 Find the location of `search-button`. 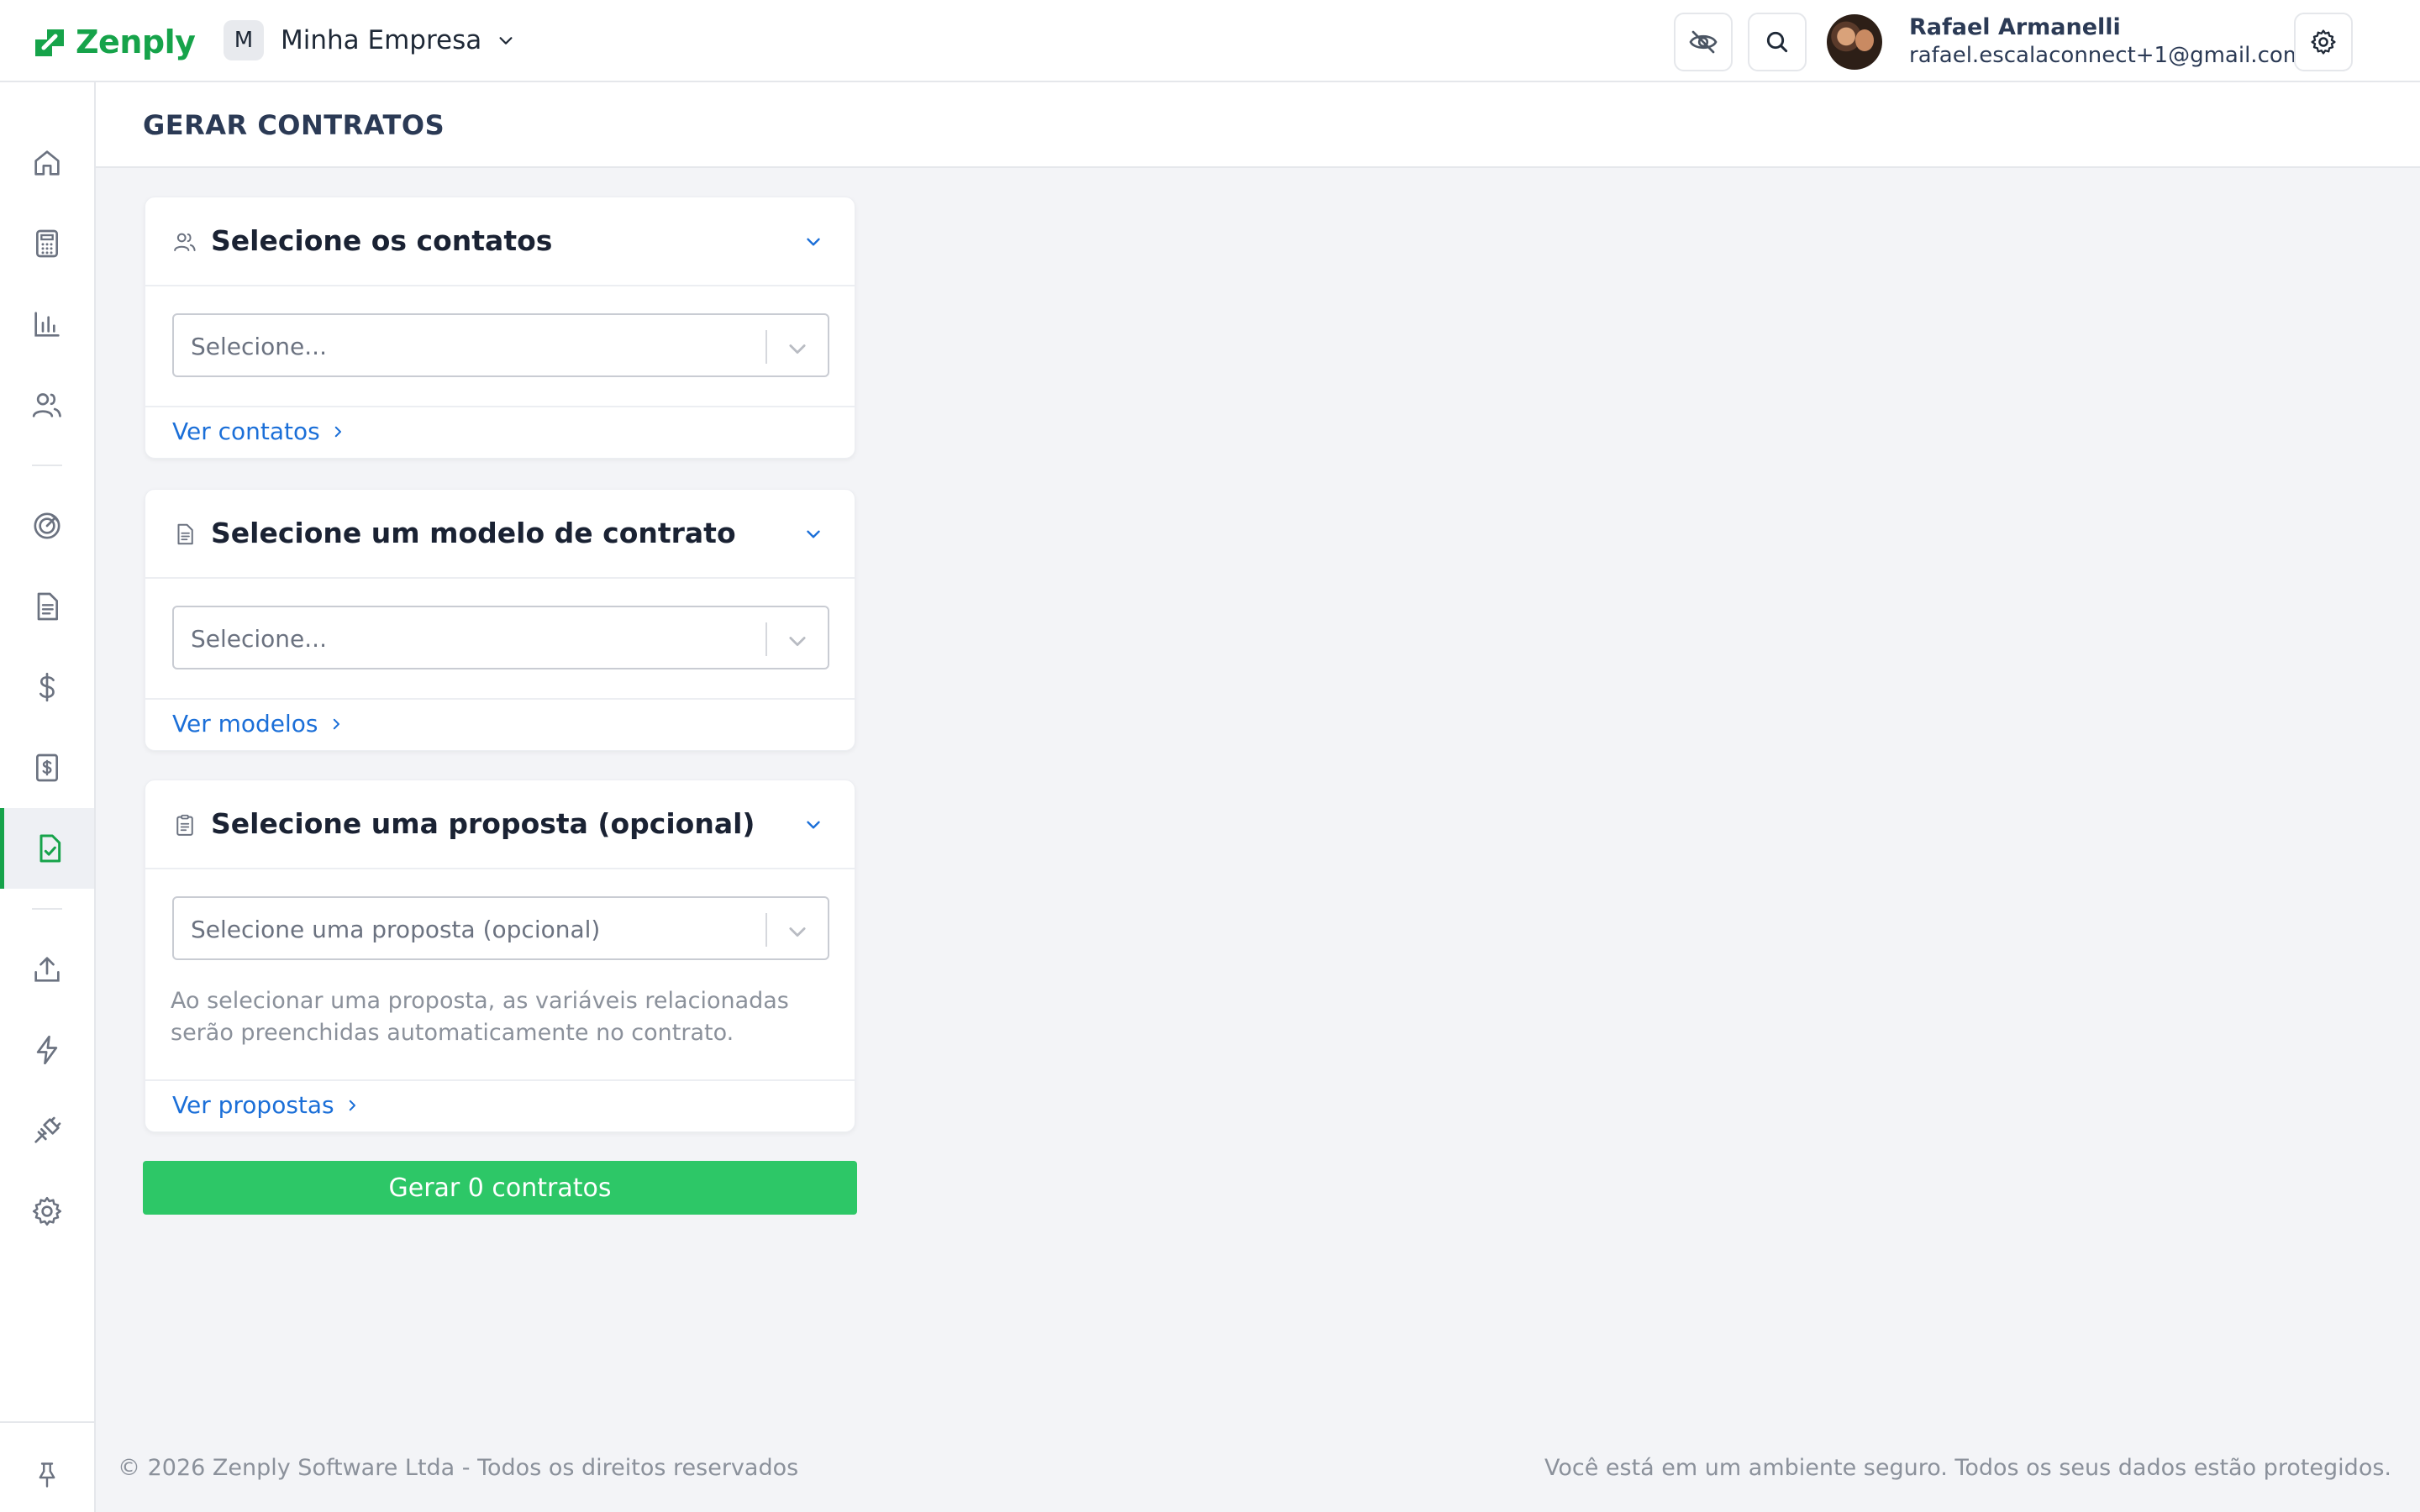

search-button is located at coordinates (1778, 42).